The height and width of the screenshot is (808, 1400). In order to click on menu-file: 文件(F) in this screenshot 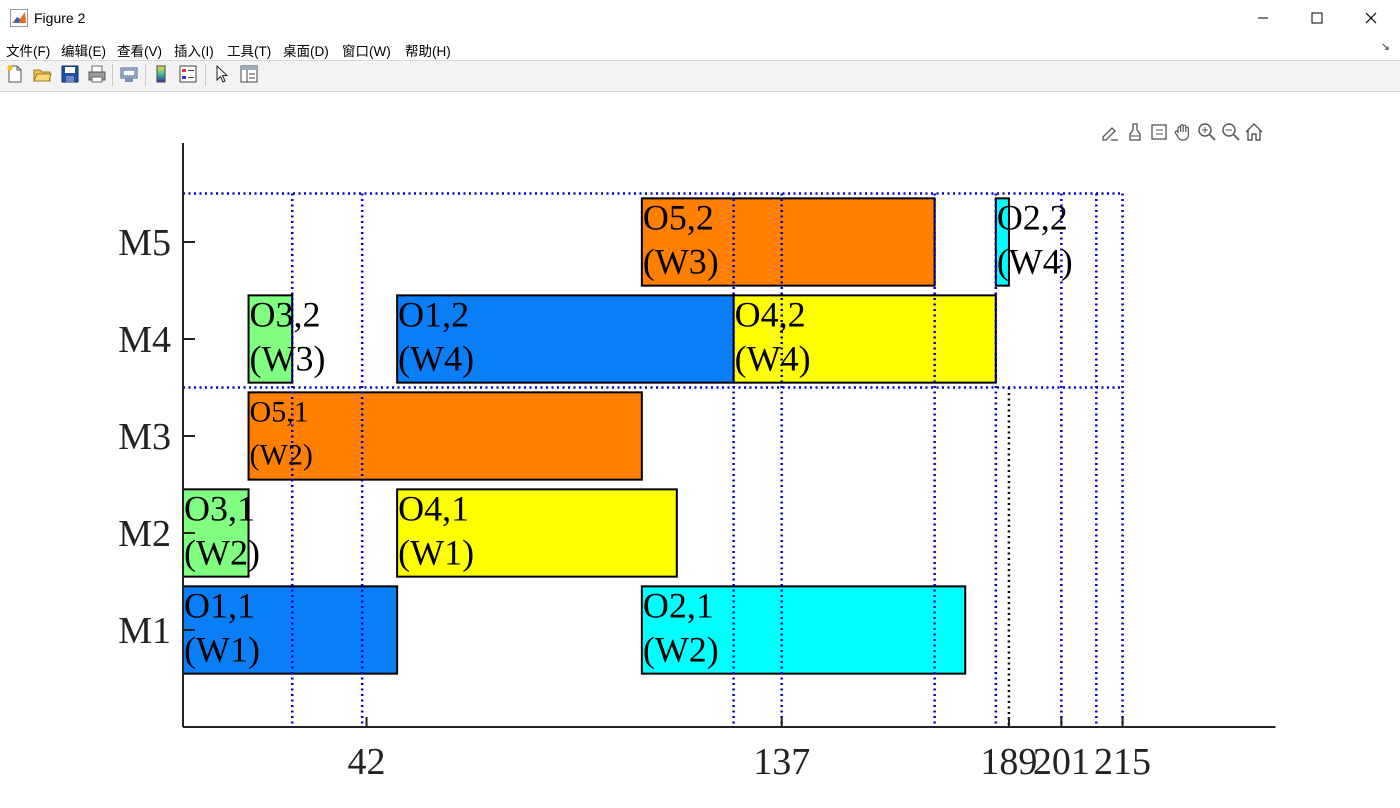, I will do `click(28, 50)`.